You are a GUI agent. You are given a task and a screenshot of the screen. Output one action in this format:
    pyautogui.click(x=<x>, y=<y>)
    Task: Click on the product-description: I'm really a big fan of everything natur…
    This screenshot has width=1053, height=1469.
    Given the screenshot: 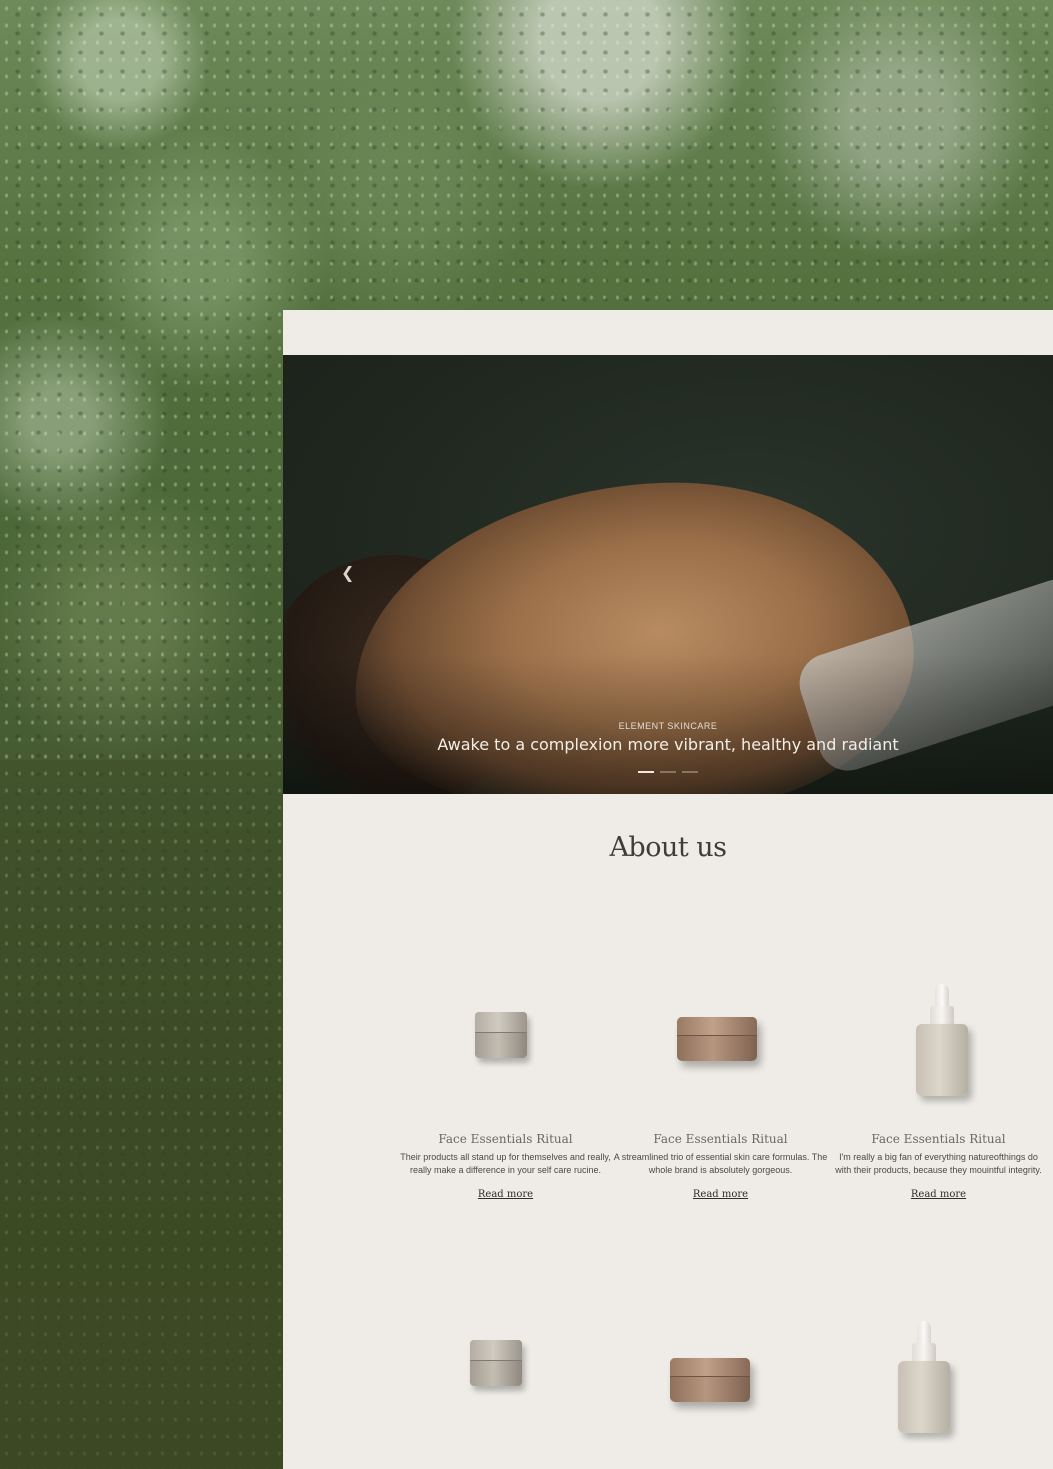 What is the action you would take?
    pyautogui.click(x=938, y=1163)
    